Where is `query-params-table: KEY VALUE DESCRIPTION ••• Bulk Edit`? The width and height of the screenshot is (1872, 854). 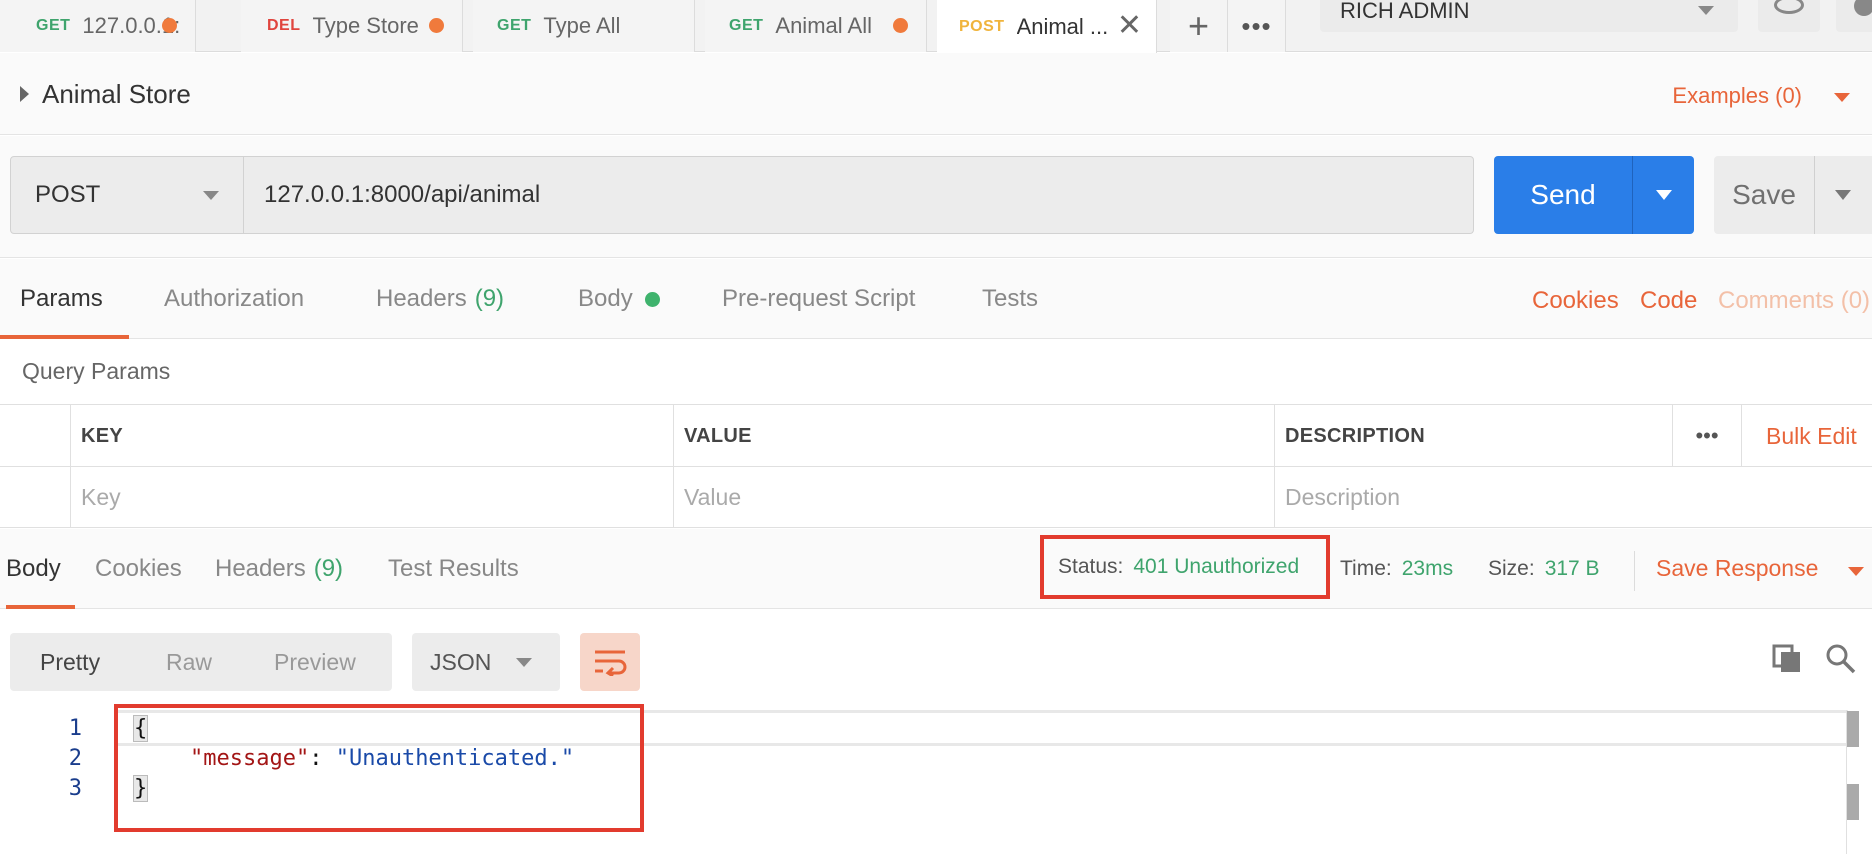 query-params-table: KEY VALUE DESCRIPTION ••• Bulk Edit is located at coordinates (936, 466).